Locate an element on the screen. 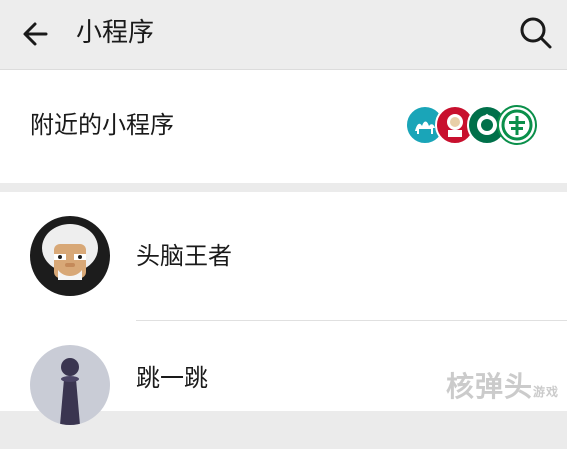 The image size is (567, 449). watermark-subtext: 游戏 is located at coordinates (545, 392).